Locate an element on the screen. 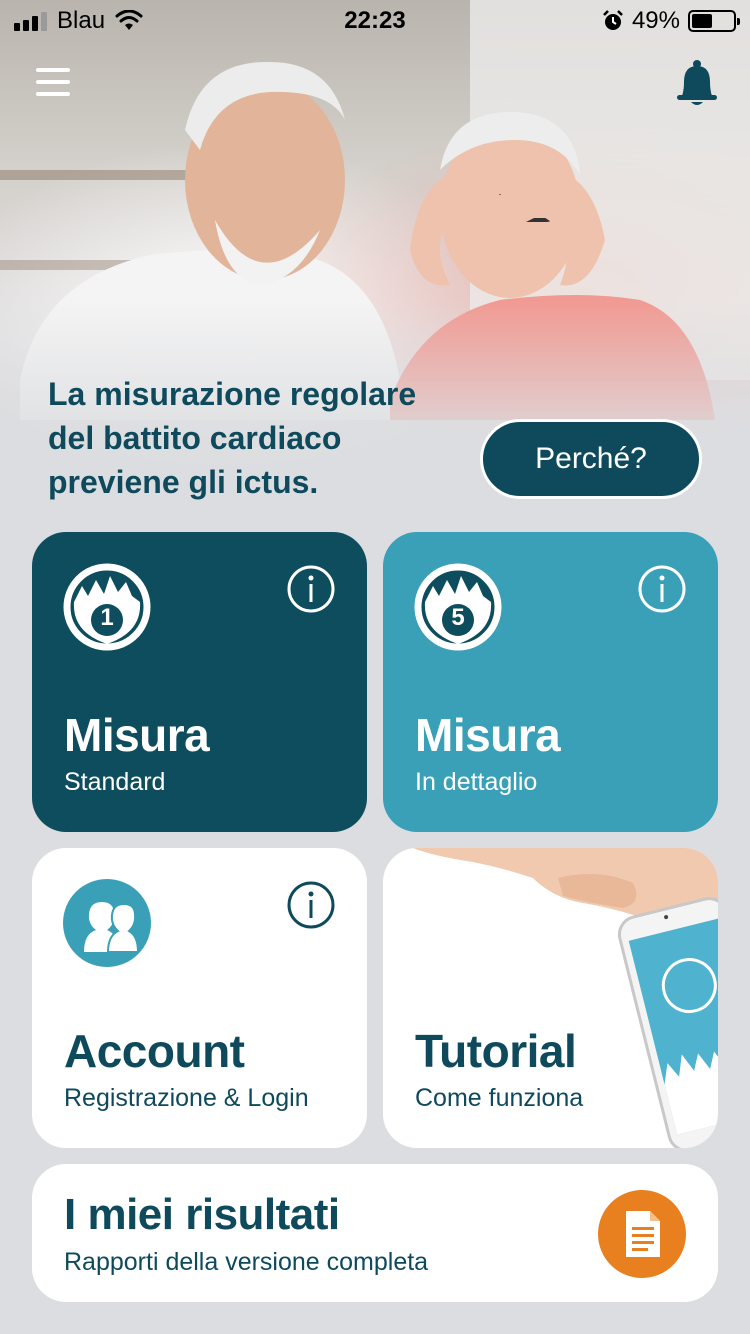  document-icon is located at coordinates (643, 1234).